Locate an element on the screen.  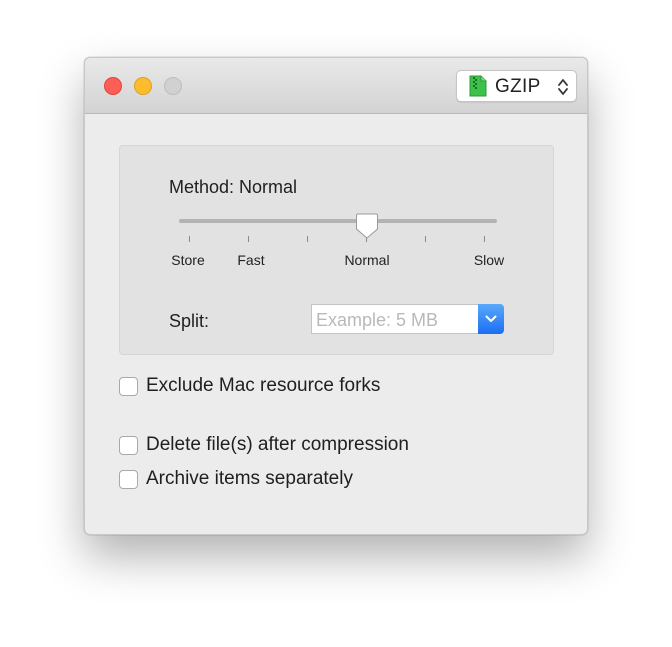
slider-tick-label-slow: Slow is located at coordinates (489, 260).